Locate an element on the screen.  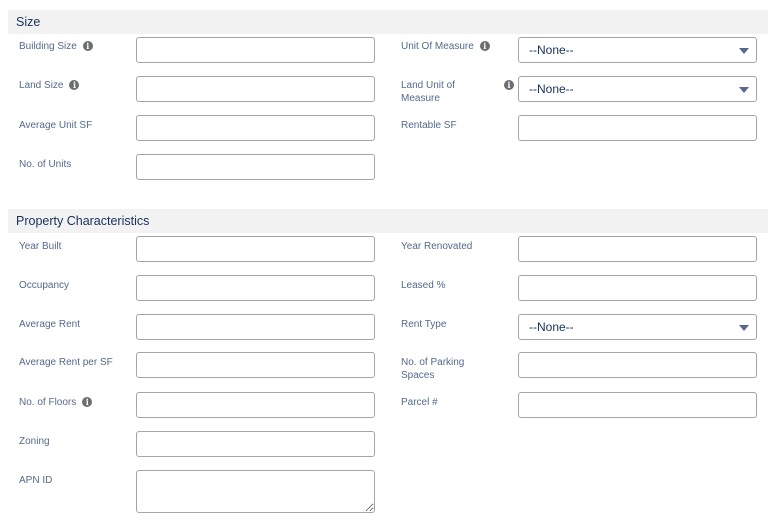
land-size-input is located at coordinates (255, 89).